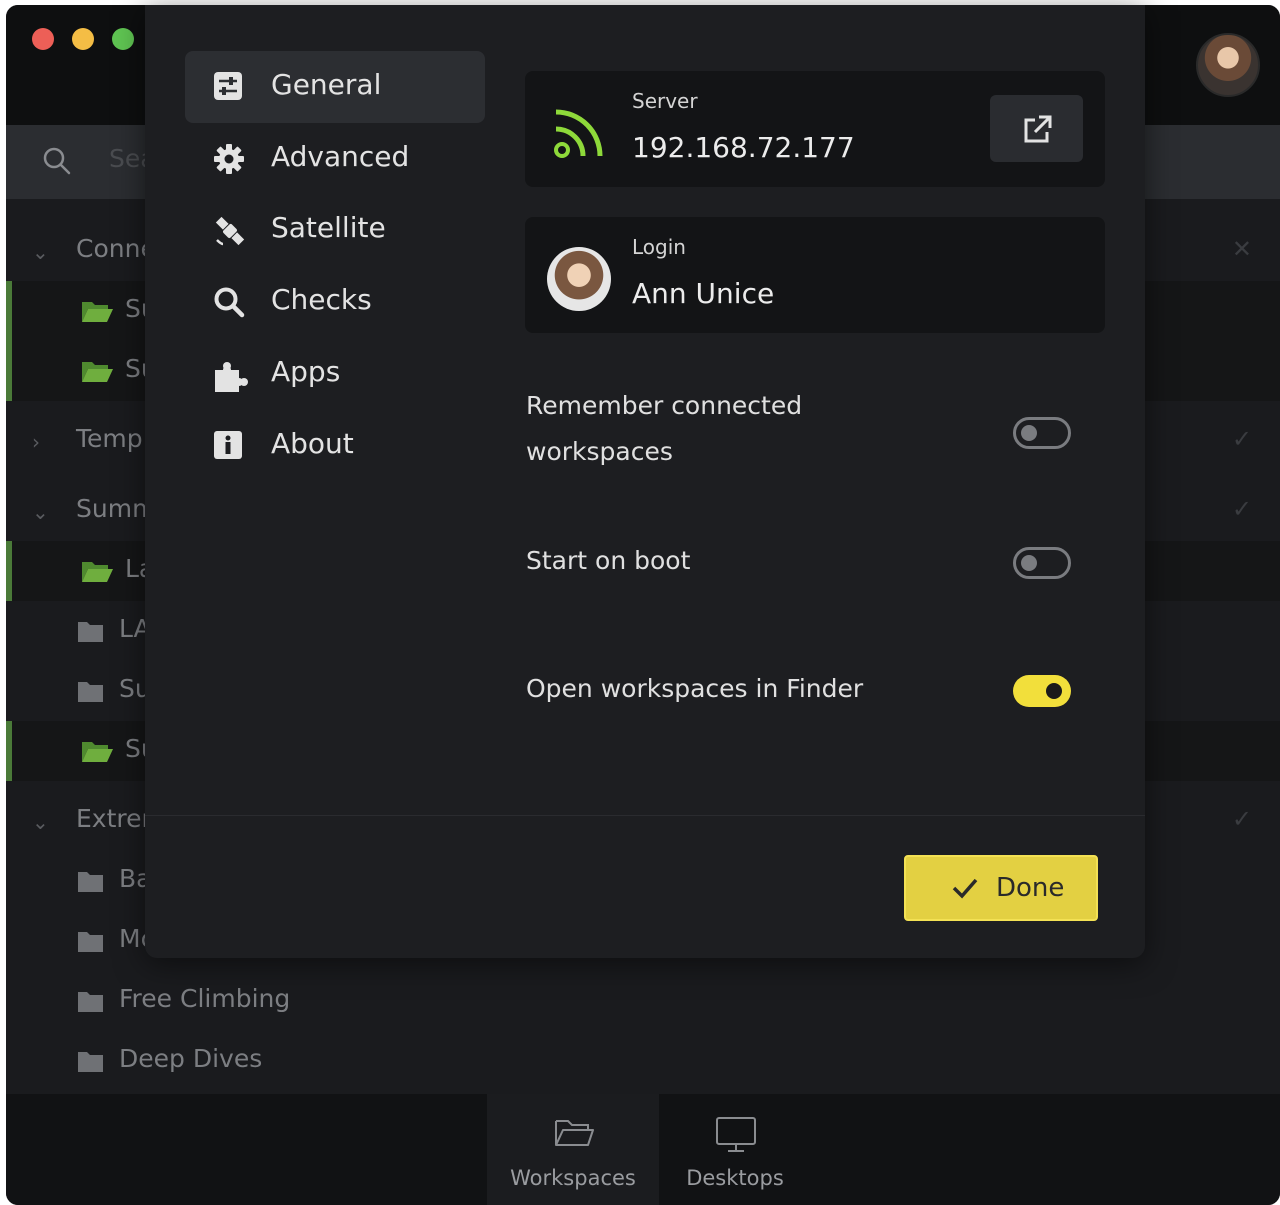  I want to click on nav-label: Apps, so click(306, 371).